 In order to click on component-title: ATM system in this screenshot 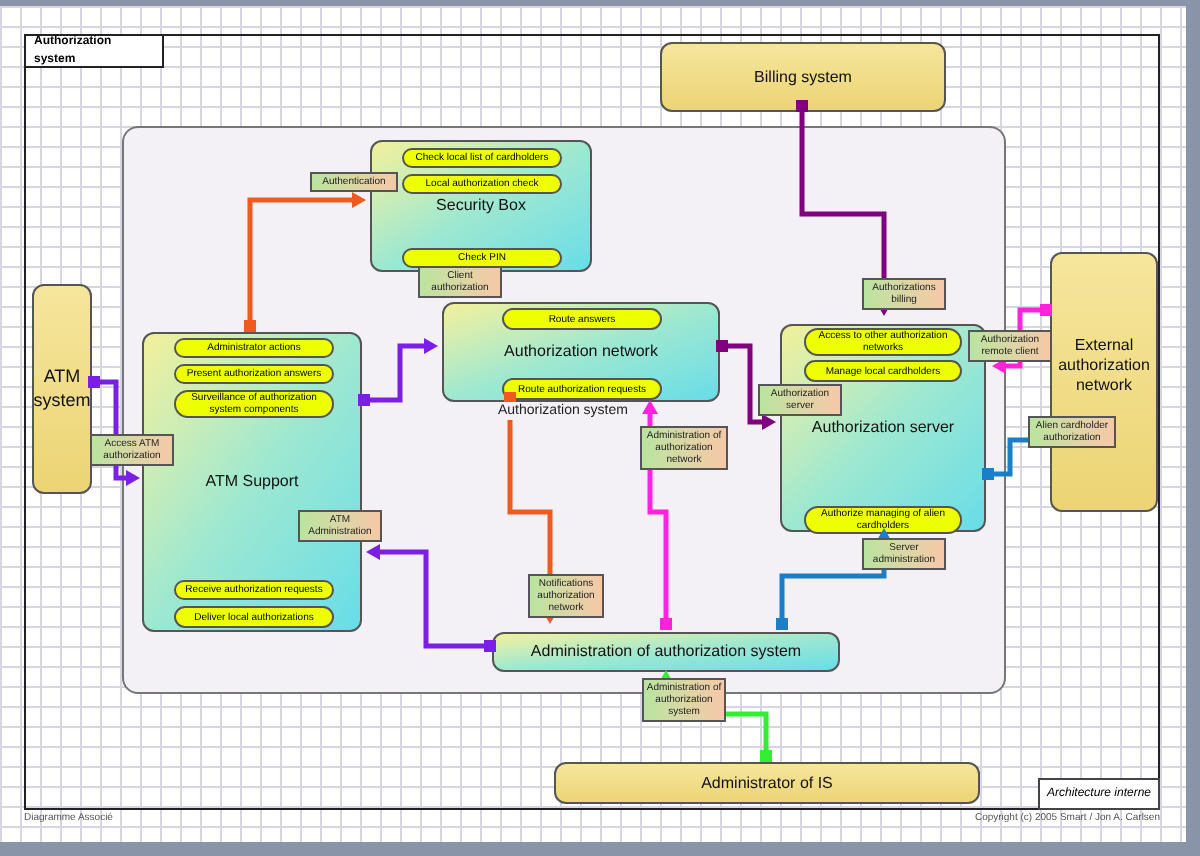, I will do `click(62, 389)`.